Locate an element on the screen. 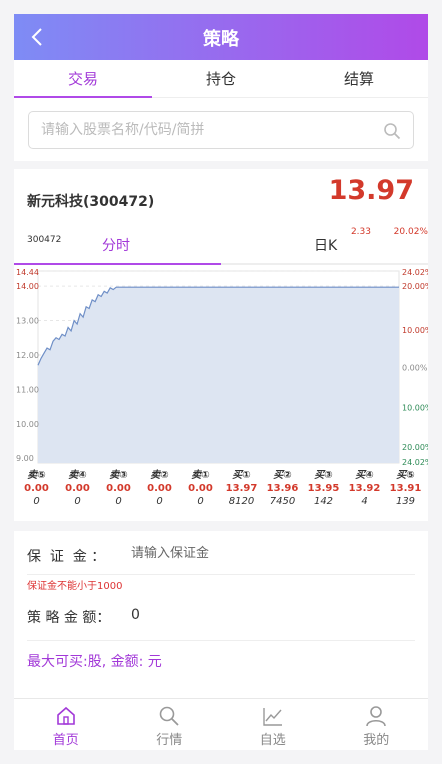 The height and width of the screenshot is (764, 442). order-level-label: 买② is located at coordinates (282, 475).